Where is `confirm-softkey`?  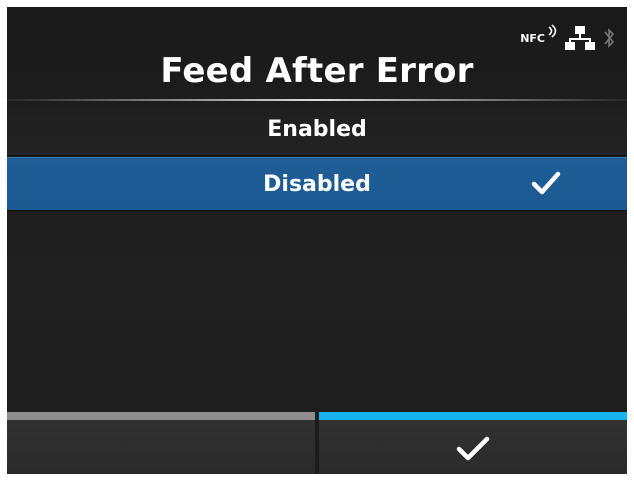
confirm-softkey is located at coordinates (473, 443).